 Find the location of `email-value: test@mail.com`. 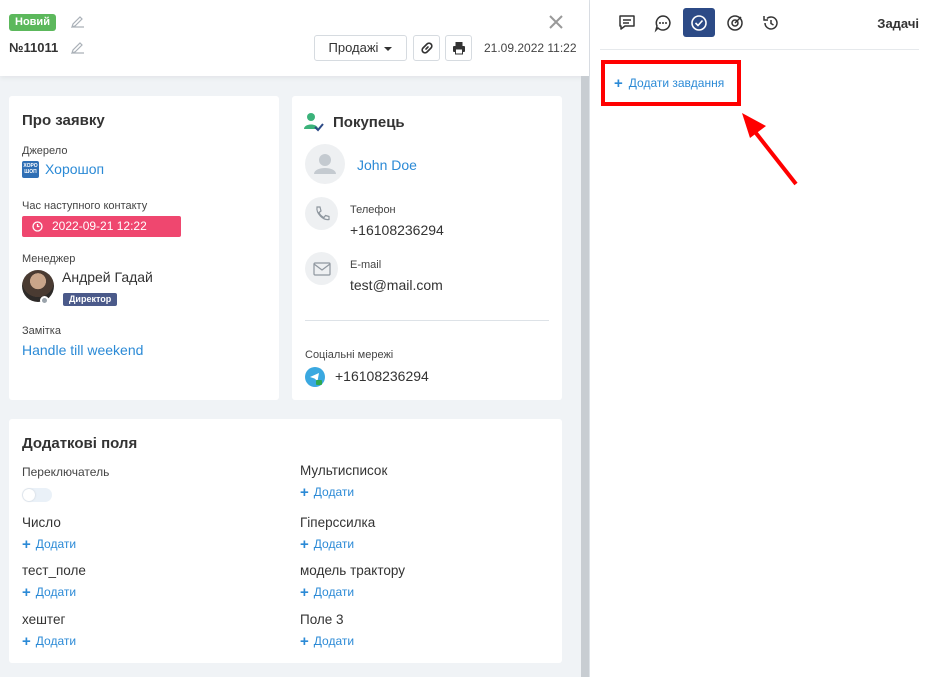

email-value: test@mail.com is located at coordinates (396, 285).